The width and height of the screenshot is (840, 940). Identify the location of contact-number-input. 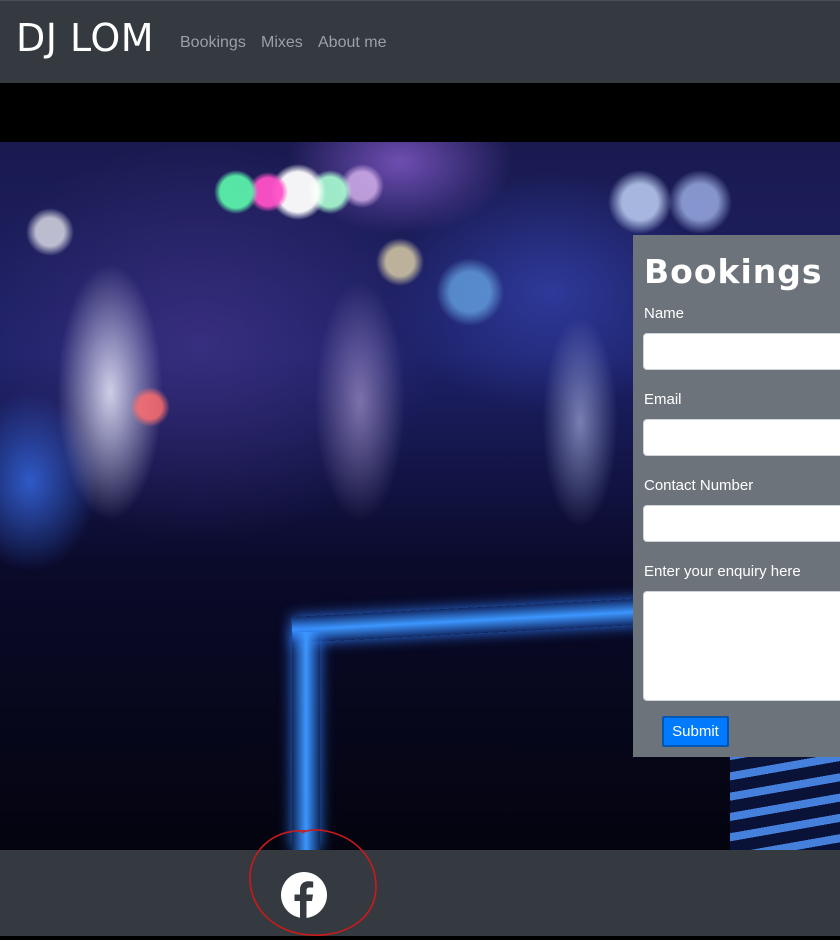
(741, 523).